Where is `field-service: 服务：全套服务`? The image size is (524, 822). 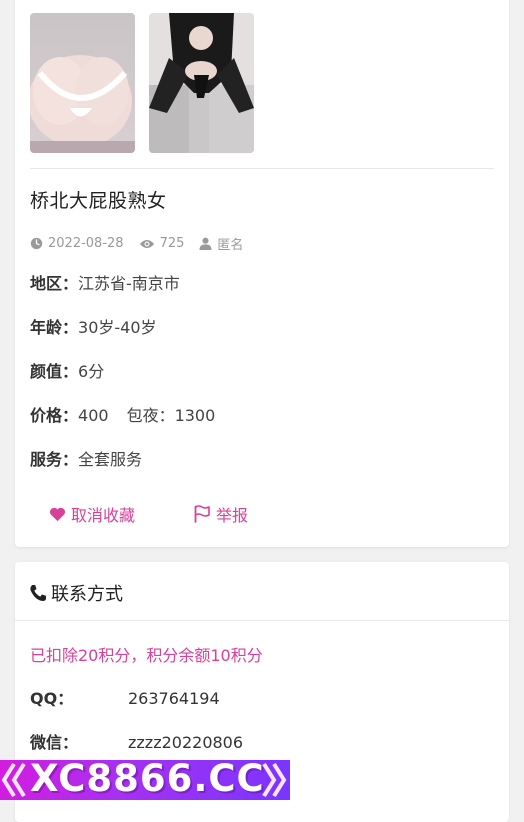 field-service: 服务：全套服务 is located at coordinates (86, 458).